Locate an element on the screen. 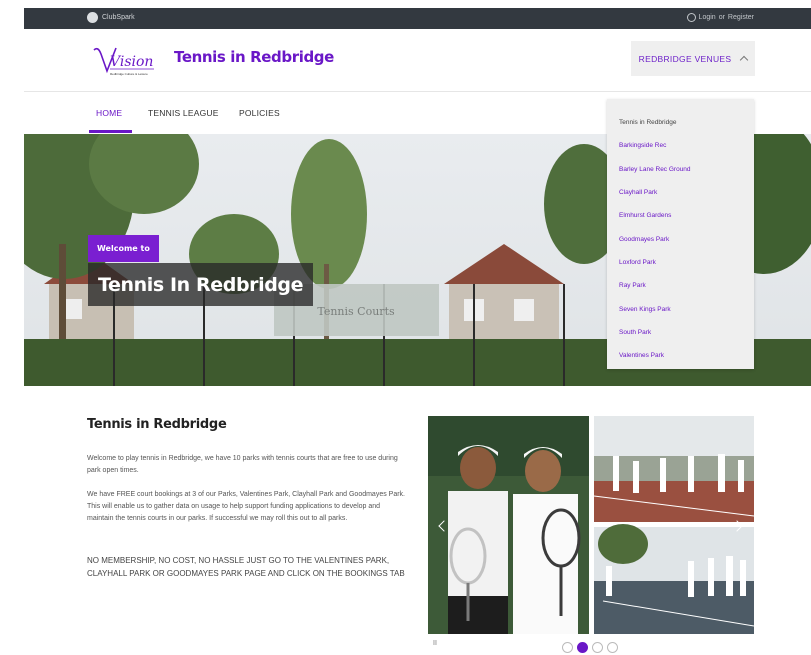 The image size is (811, 655). chevron-up-icon is located at coordinates (744, 60).